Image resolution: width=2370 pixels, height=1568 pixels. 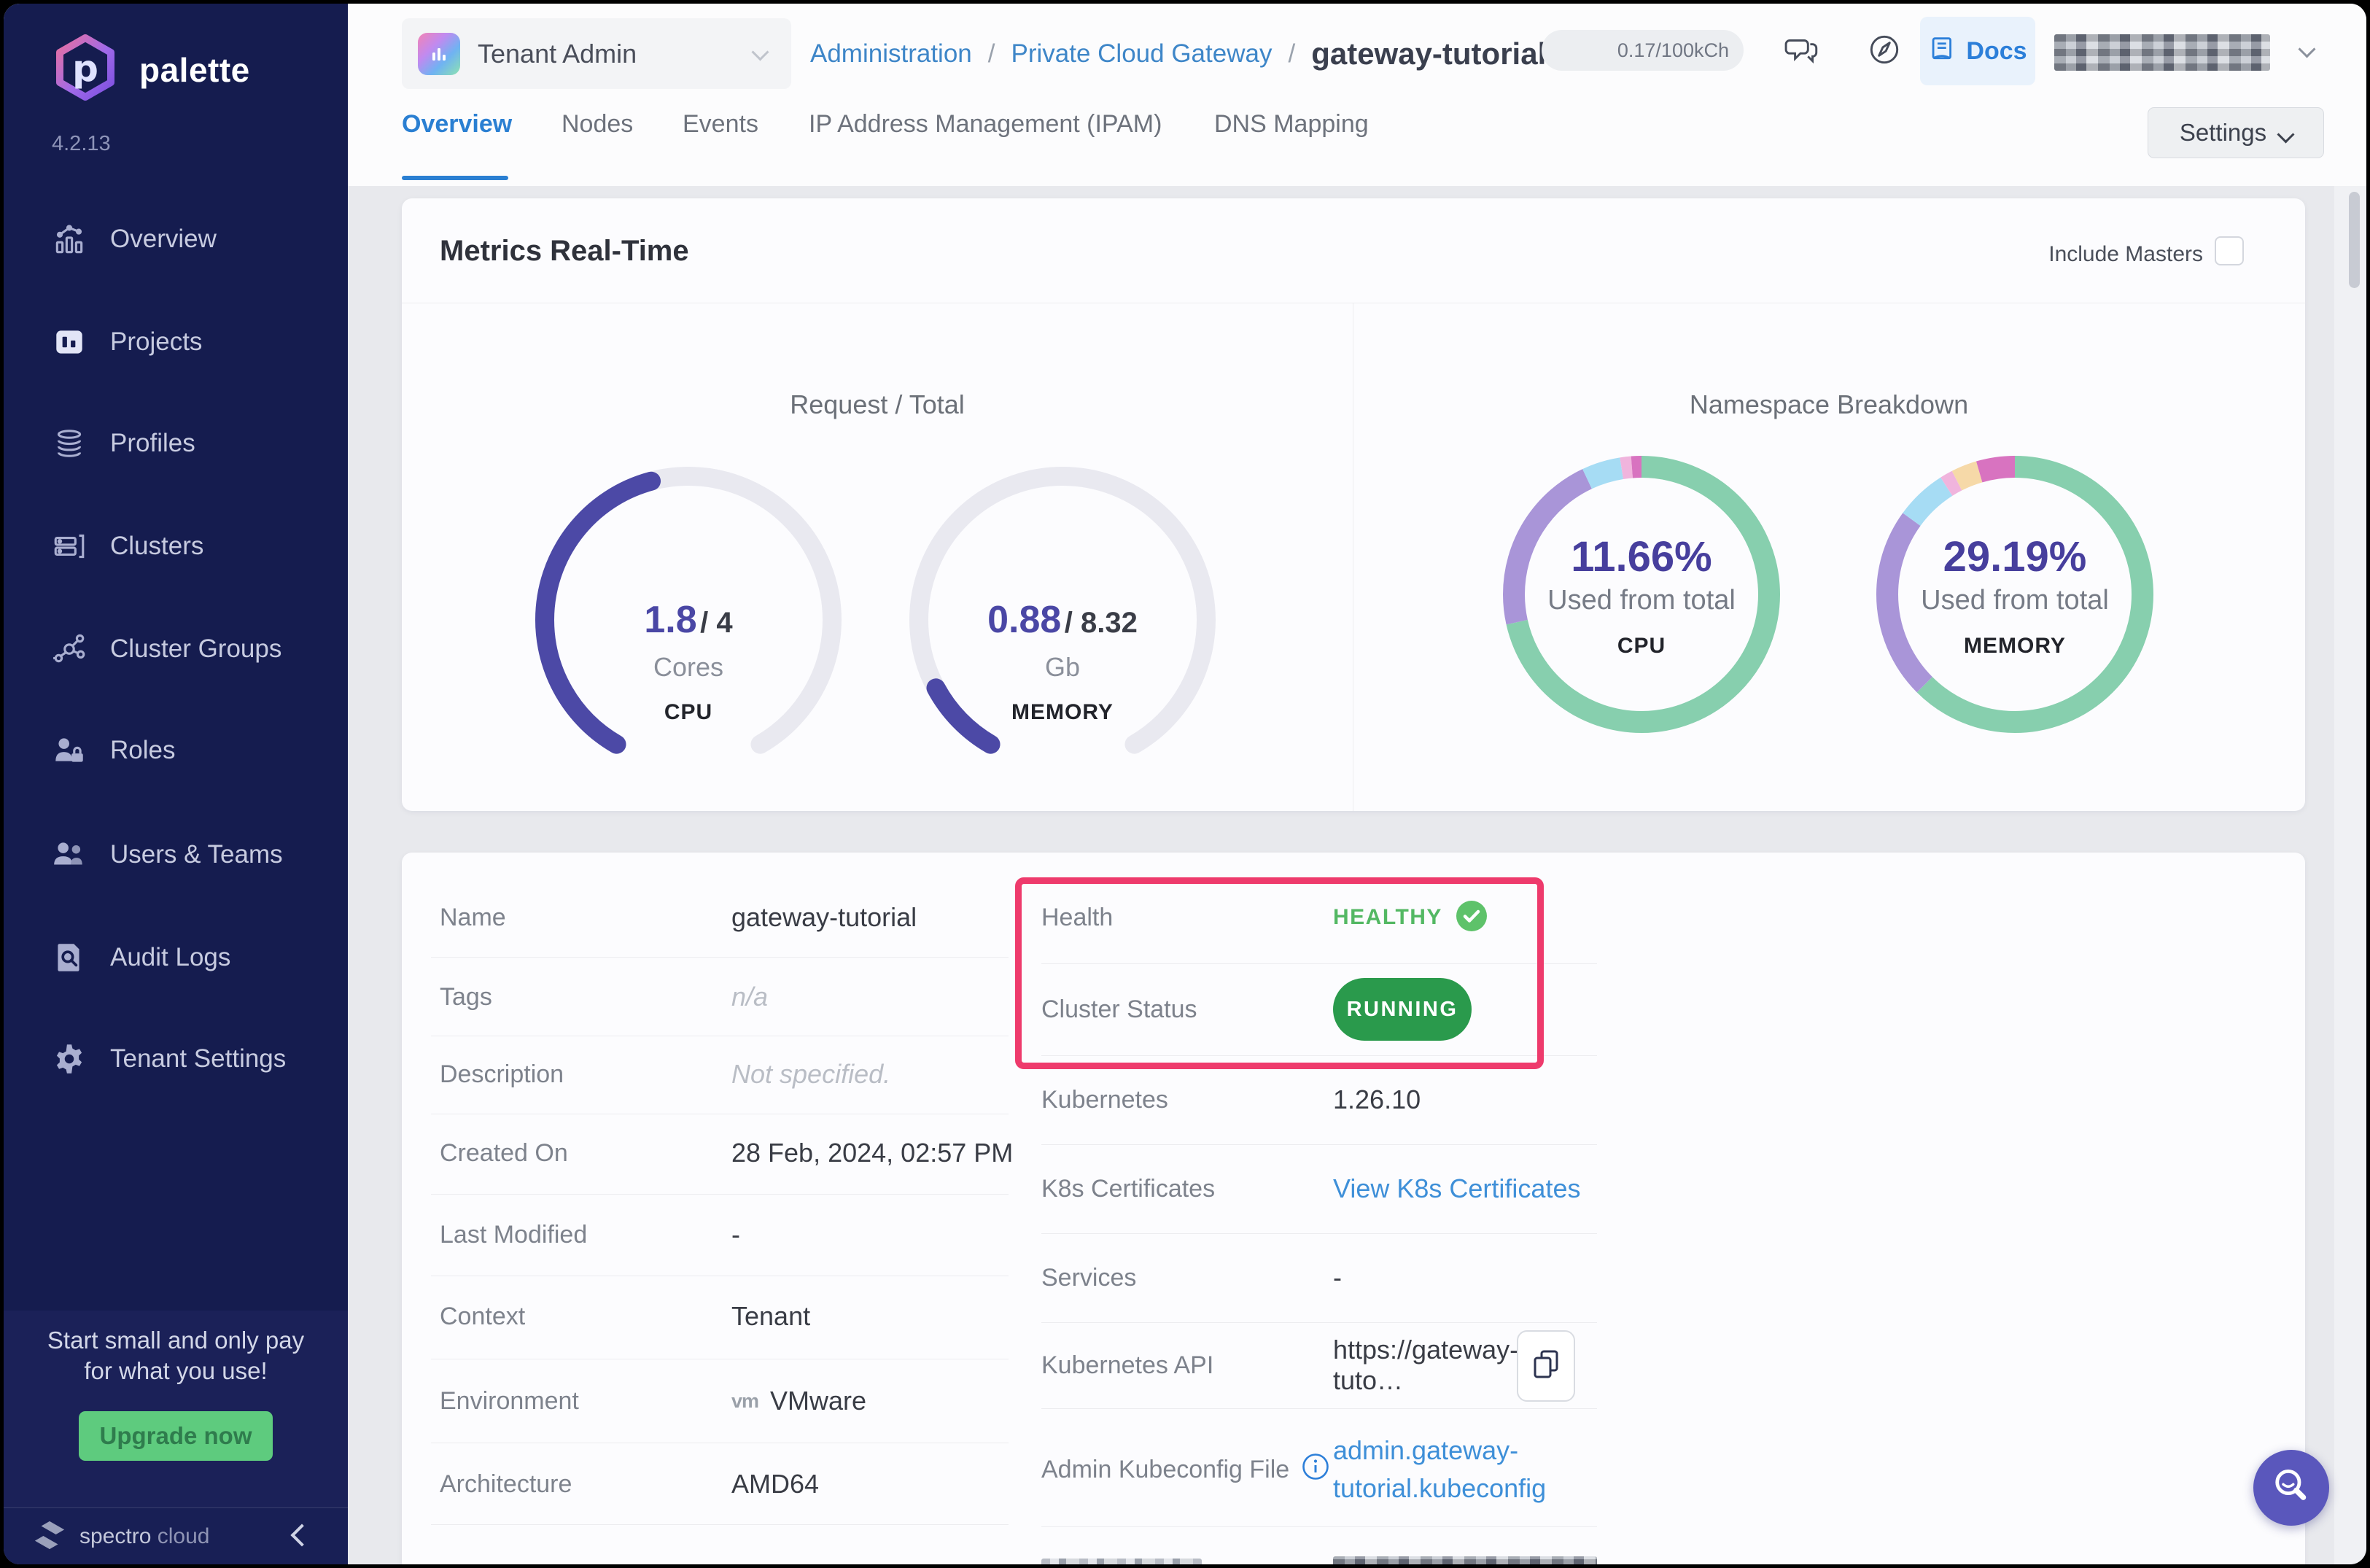 What do you see at coordinates (2354, 240) in the screenshot?
I see `scrollbar-thumb` at bounding box center [2354, 240].